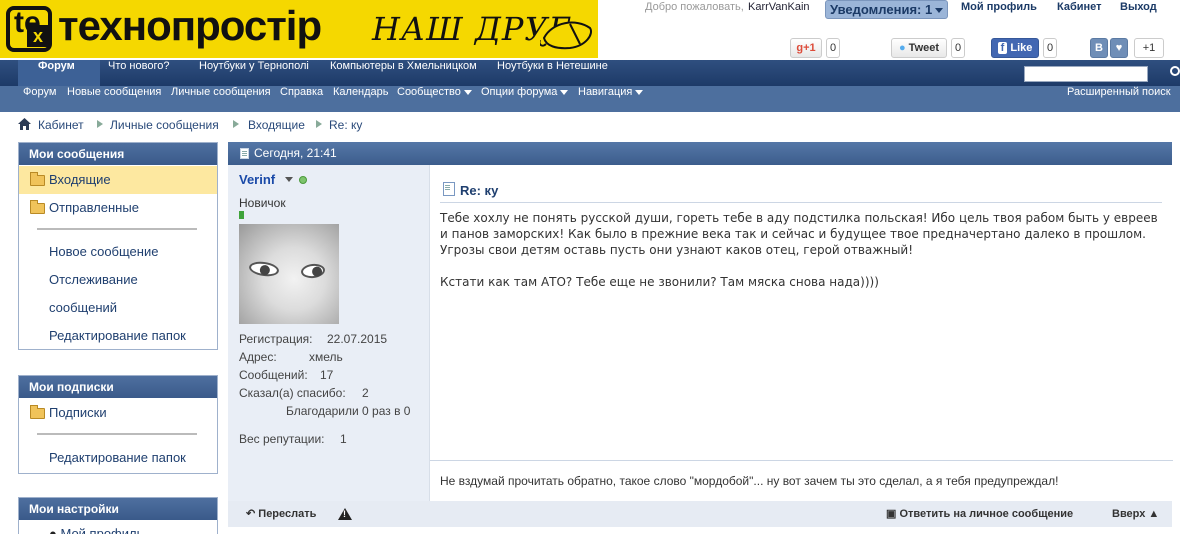 The height and width of the screenshot is (534, 1180). What do you see at coordinates (244, 153) in the screenshot?
I see `document-icon` at bounding box center [244, 153].